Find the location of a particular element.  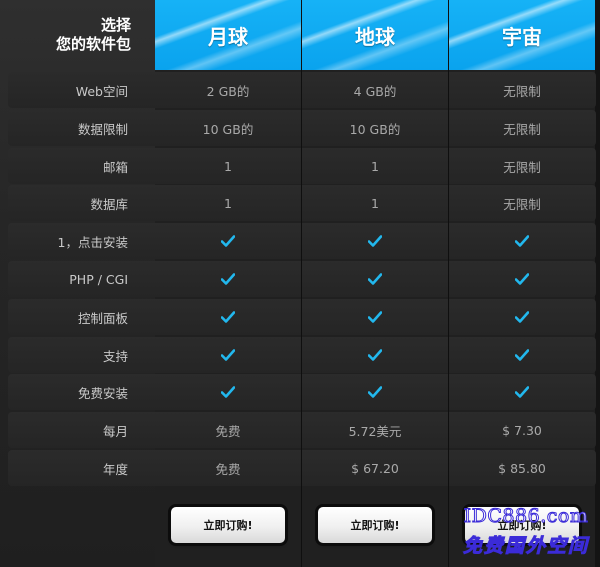

feature-value: 2 GB的 is located at coordinates (228, 91).